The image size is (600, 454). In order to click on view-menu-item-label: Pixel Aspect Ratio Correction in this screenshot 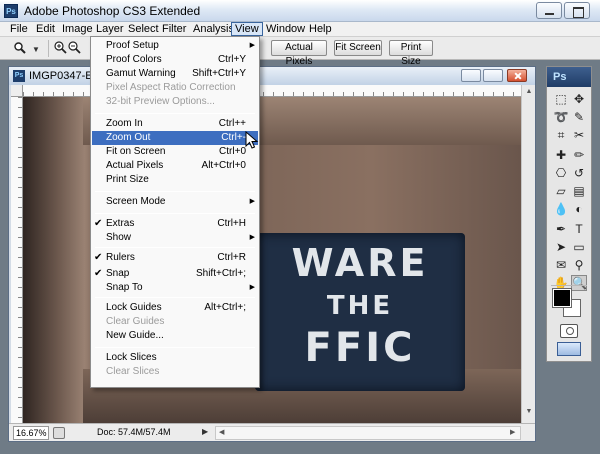, I will do `click(171, 87)`.